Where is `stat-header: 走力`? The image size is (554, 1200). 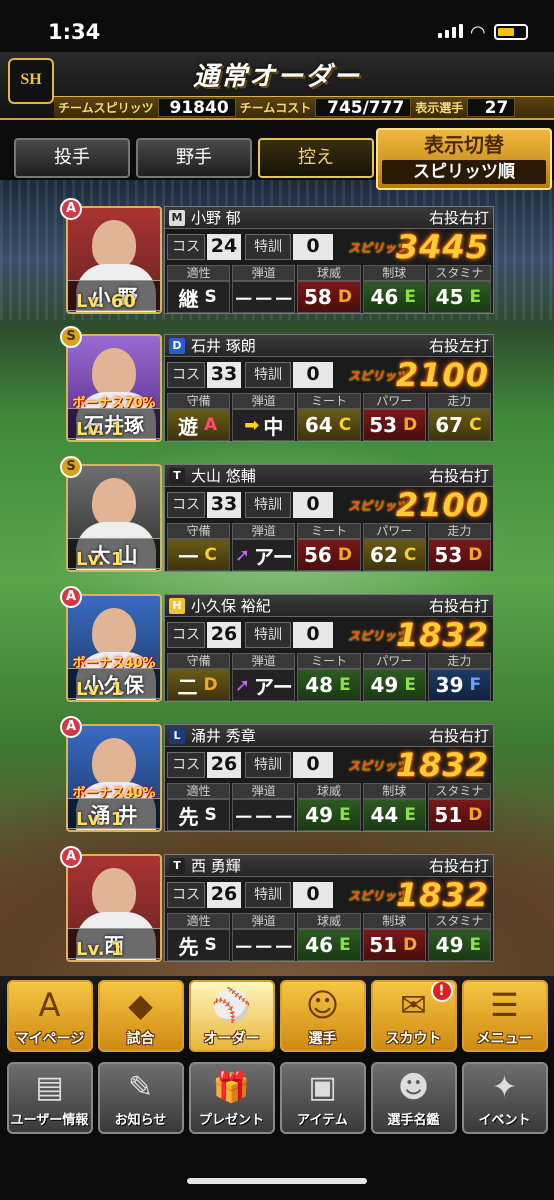
stat-header: 走力 is located at coordinates (459, 401).